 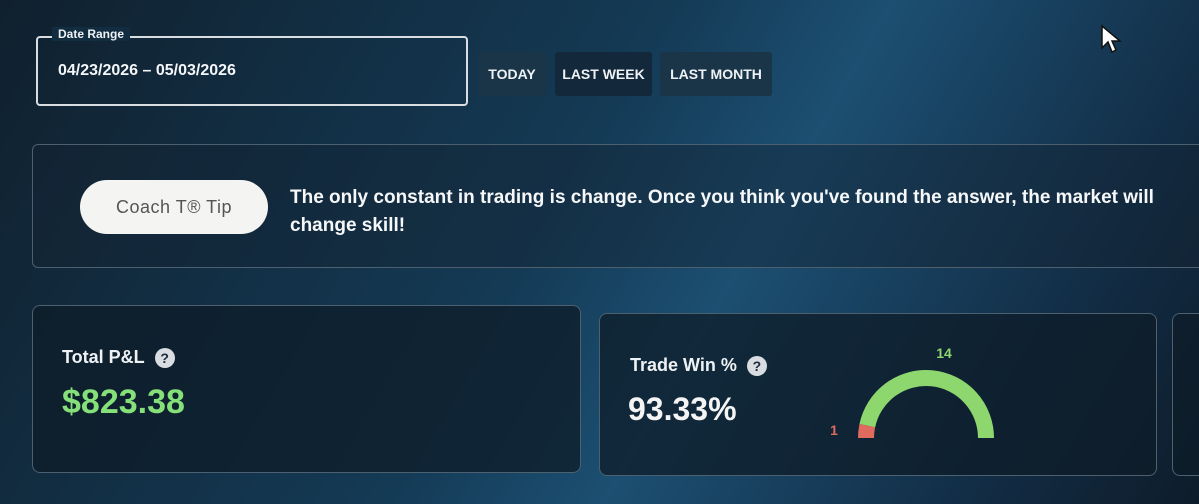 I want to click on mouse-cursor-icon, so click(x=1111, y=39).